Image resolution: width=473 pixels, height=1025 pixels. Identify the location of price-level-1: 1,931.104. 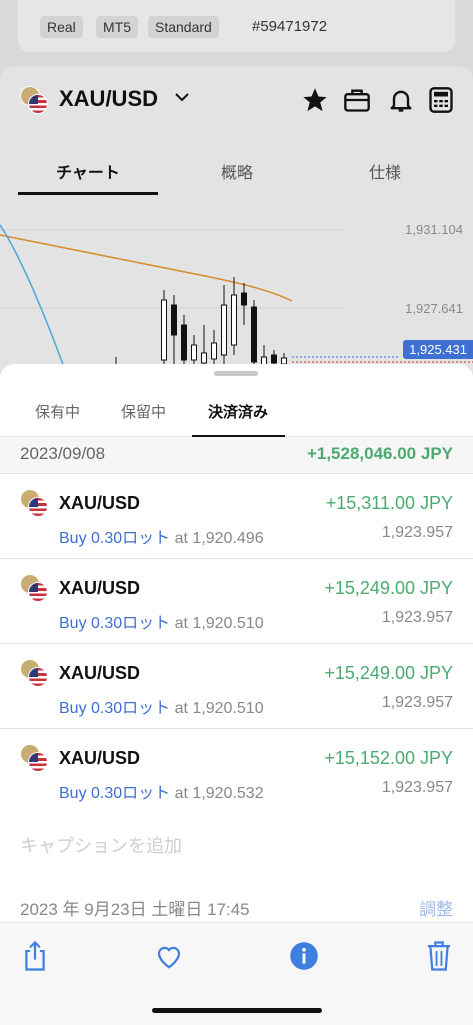
(434, 229).